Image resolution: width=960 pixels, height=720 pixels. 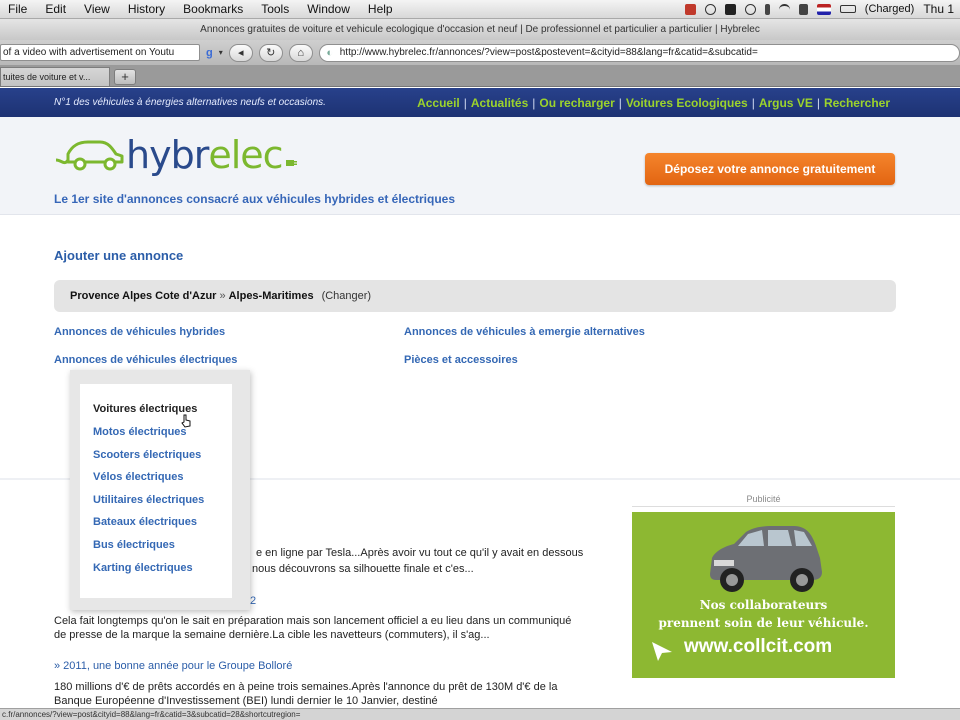 I want to click on submenu-item-utilitaires: Utilitaires électriques, so click(x=148, y=500).